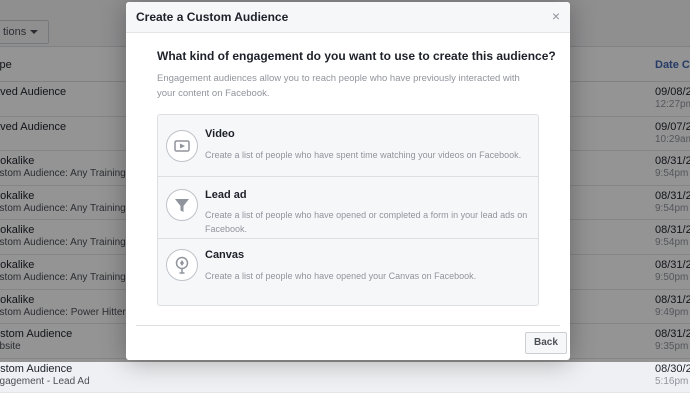 The image size is (690, 393). I want to click on back-button: Back, so click(546, 343).